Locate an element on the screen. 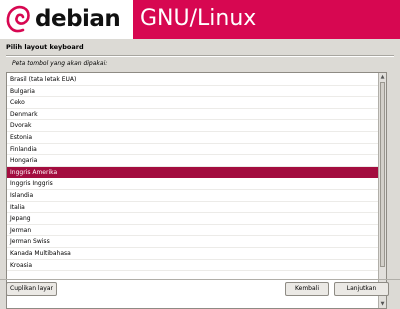 This screenshot has width=400, height=309. scroll-up-arrow-icon: ▲ is located at coordinates (382, 77).